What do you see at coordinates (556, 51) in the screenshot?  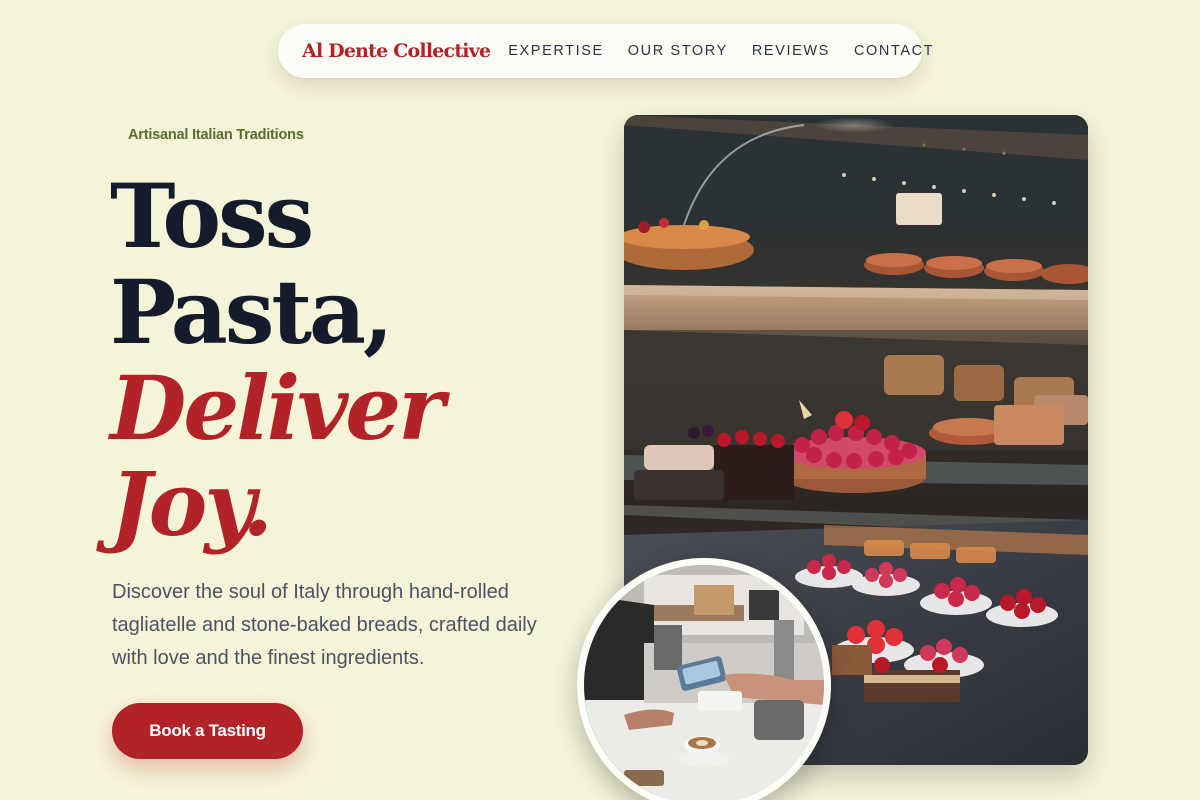 I see `nav-link-expertise: EXPERTISE` at bounding box center [556, 51].